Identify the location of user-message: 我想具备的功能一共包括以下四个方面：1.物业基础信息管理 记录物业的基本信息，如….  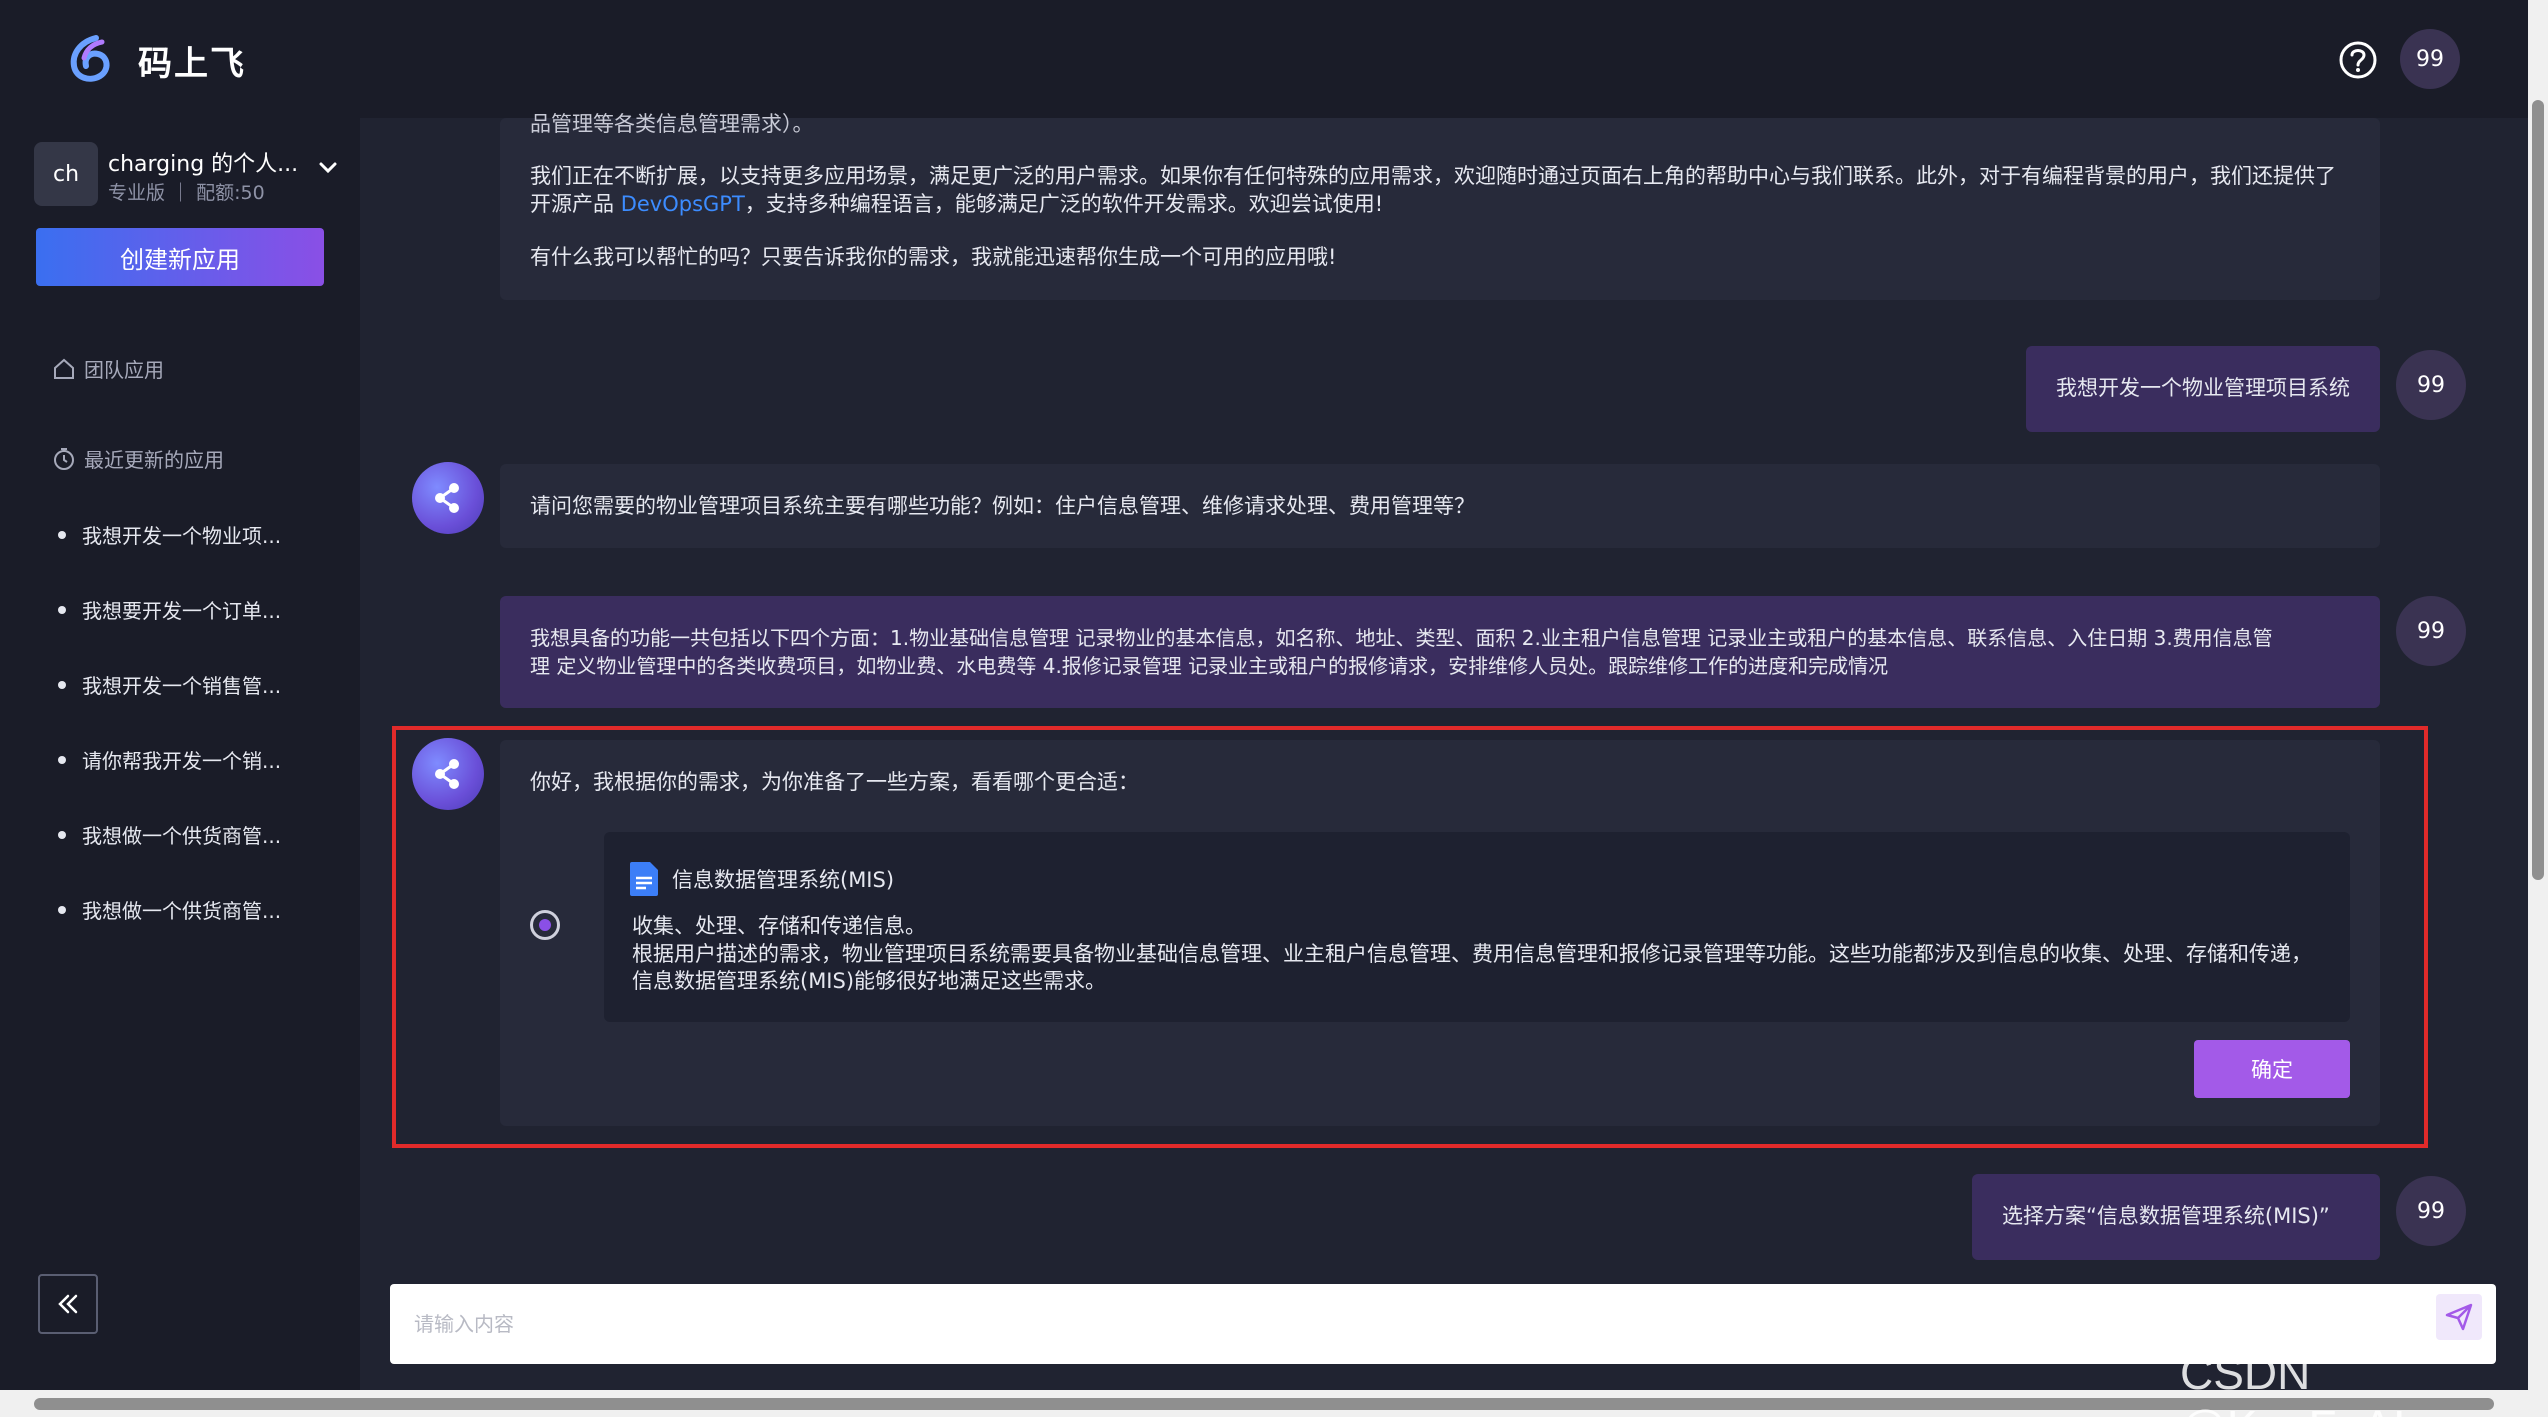
(1440, 652).